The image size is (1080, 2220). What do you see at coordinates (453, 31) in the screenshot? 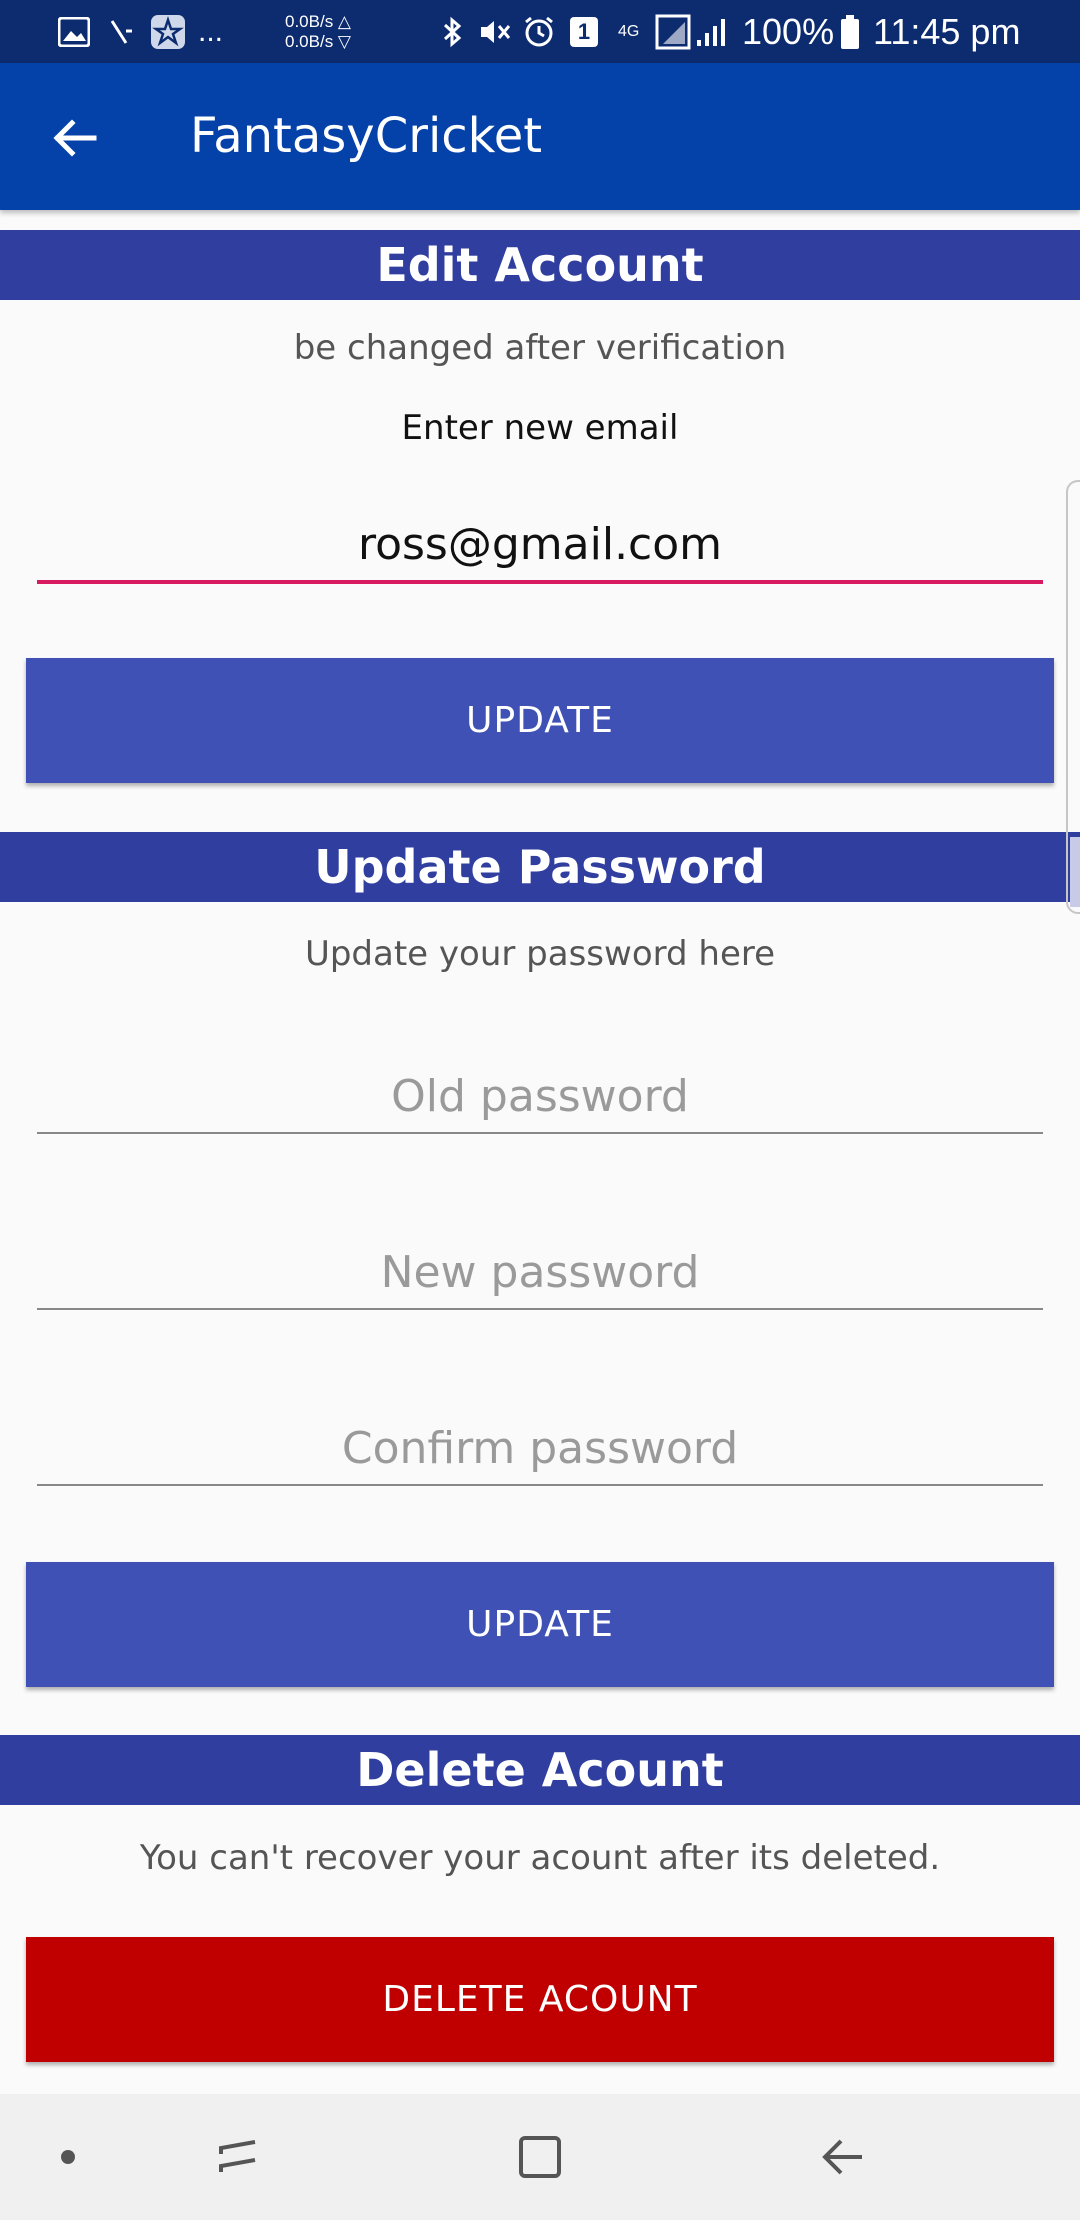
I see `bluetooth-icon` at bounding box center [453, 31].